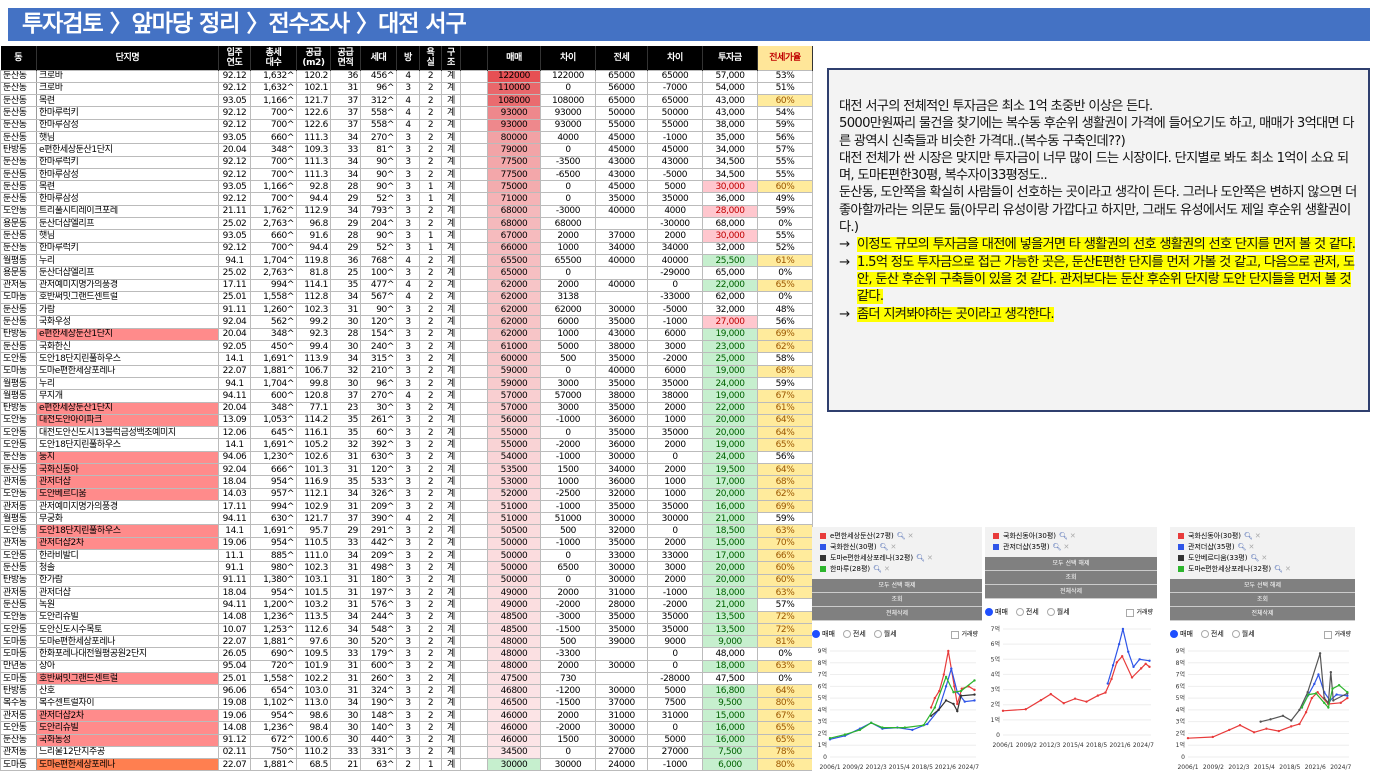  What do you see at coordinates (234, 260) in the screenshot?
I see `cell-move-in-year: 94.1` at bounding box center [234, 260].